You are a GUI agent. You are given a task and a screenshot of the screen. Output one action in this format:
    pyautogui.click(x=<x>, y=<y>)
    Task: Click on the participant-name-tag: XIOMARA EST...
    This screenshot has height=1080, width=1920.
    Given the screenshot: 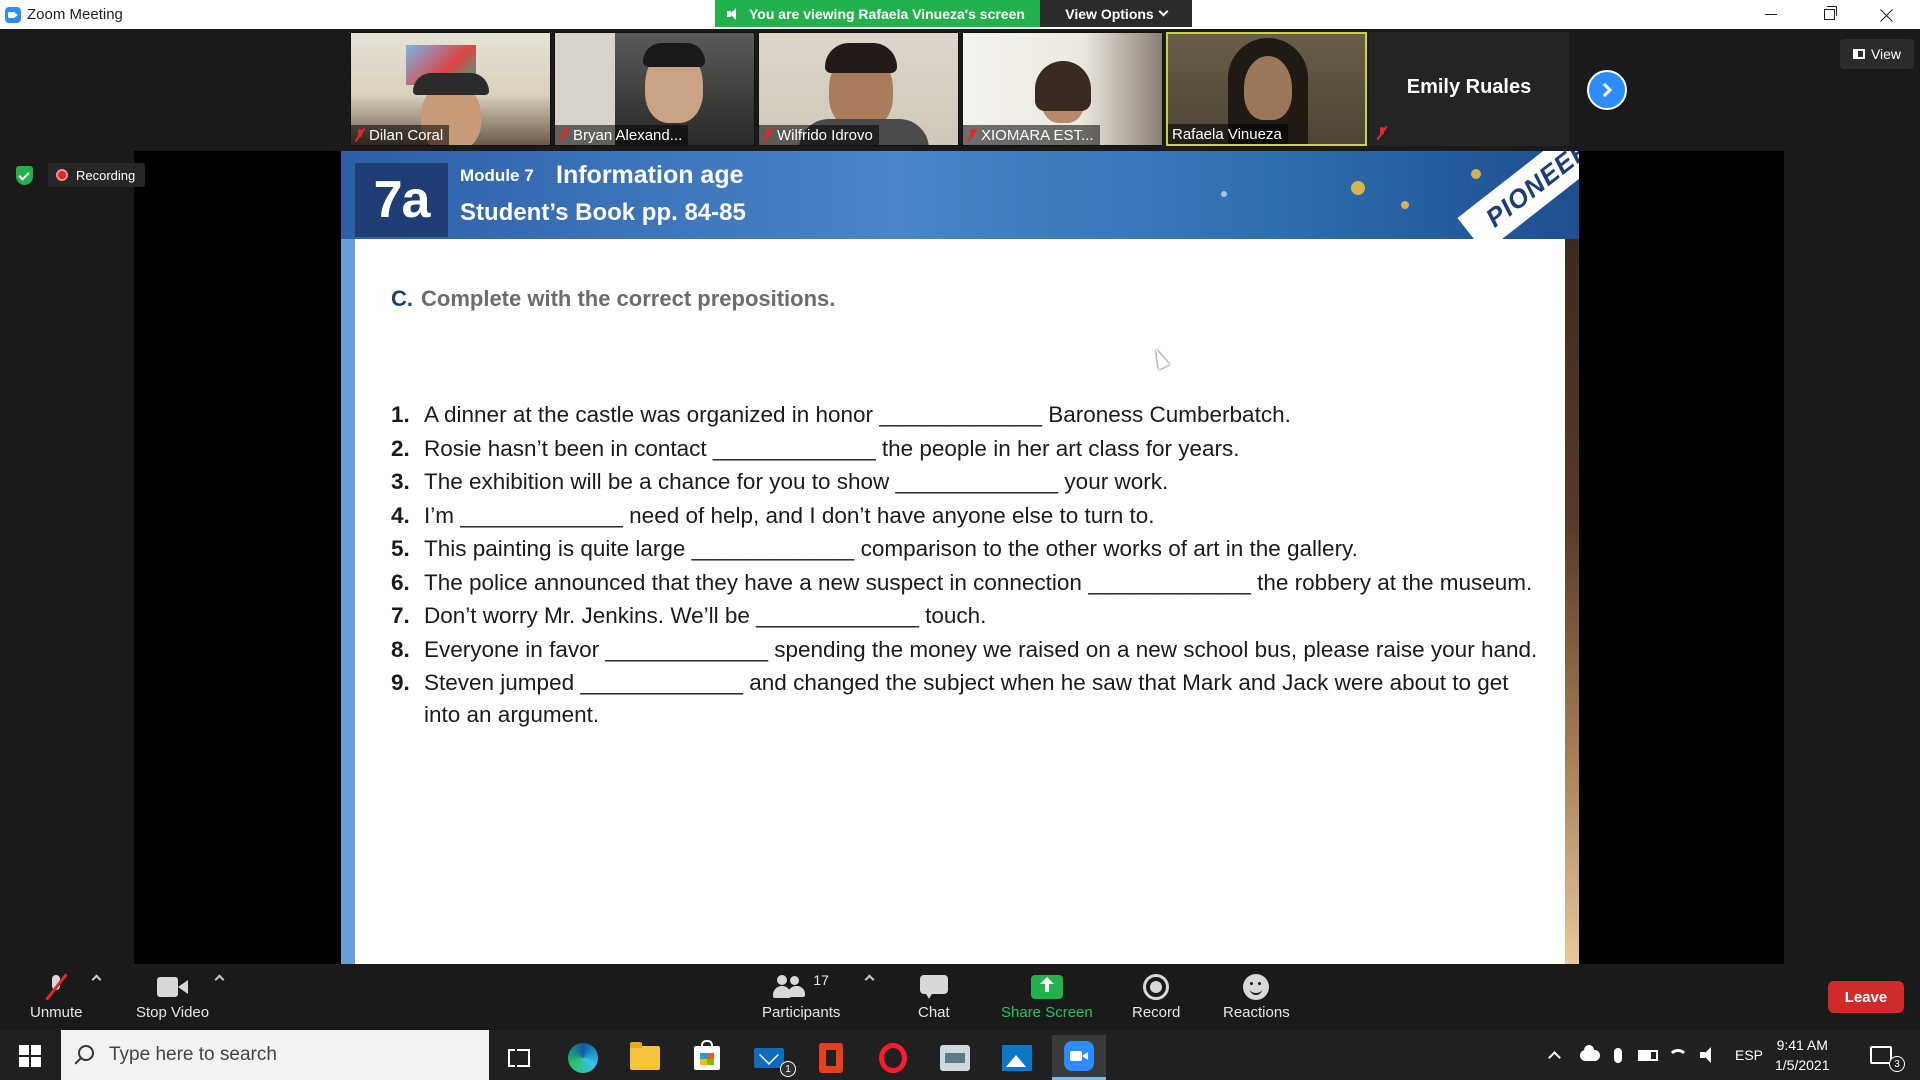 What is the action you would take?
    pyautogui.click(x=1031, y=135)
    